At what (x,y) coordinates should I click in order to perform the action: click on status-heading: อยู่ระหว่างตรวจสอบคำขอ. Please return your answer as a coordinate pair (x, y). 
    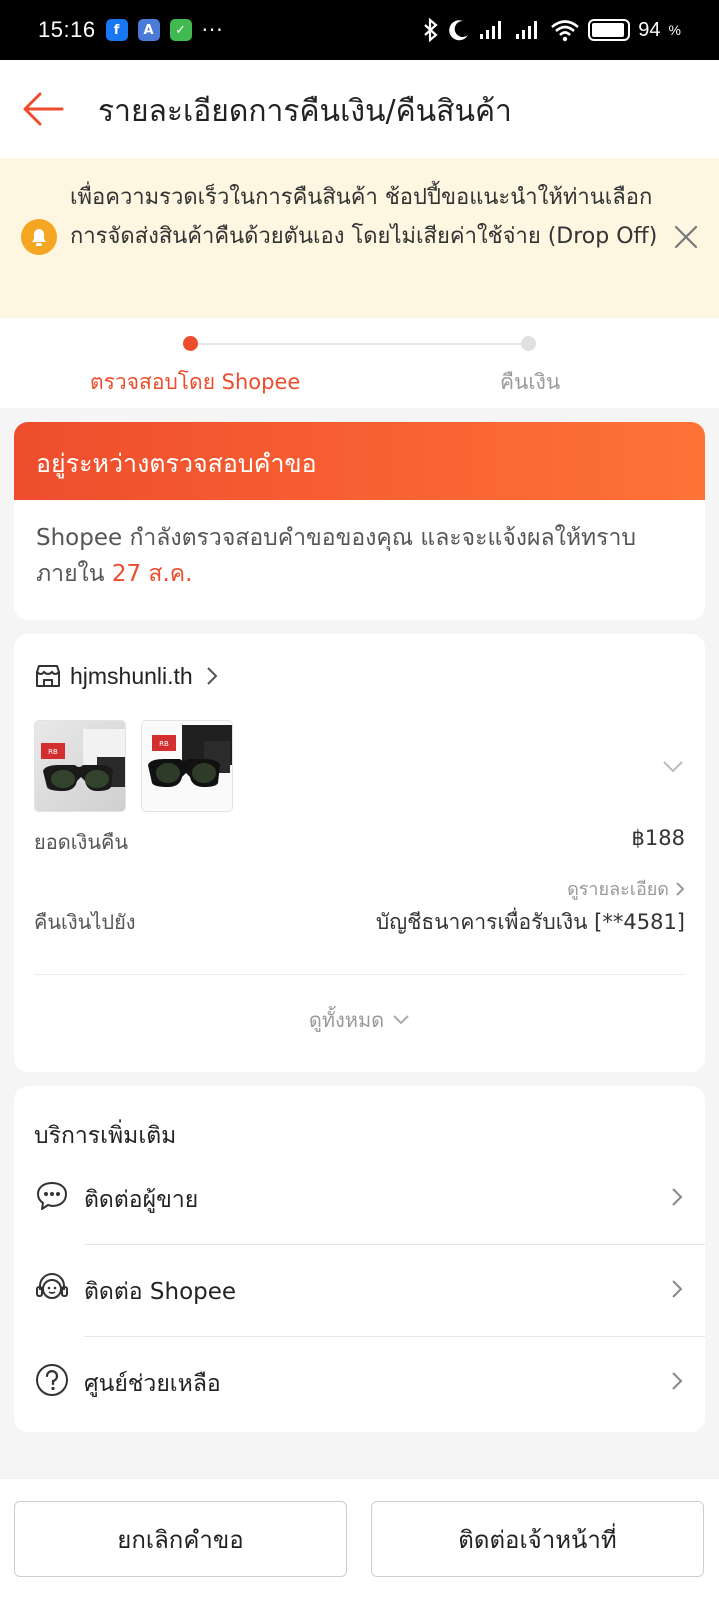
    Looking at the image, I should click on (359, 461).